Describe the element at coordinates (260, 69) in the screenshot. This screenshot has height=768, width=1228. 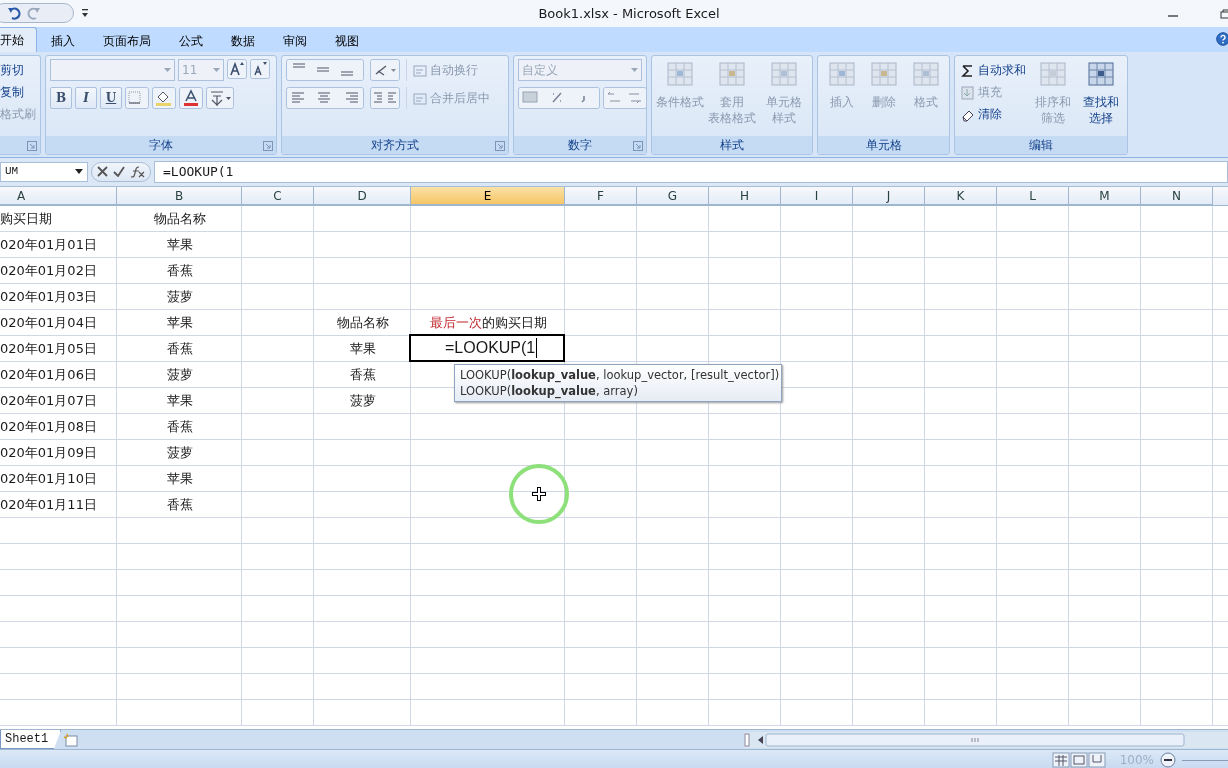
I see `shrink-font-icon` at that location.